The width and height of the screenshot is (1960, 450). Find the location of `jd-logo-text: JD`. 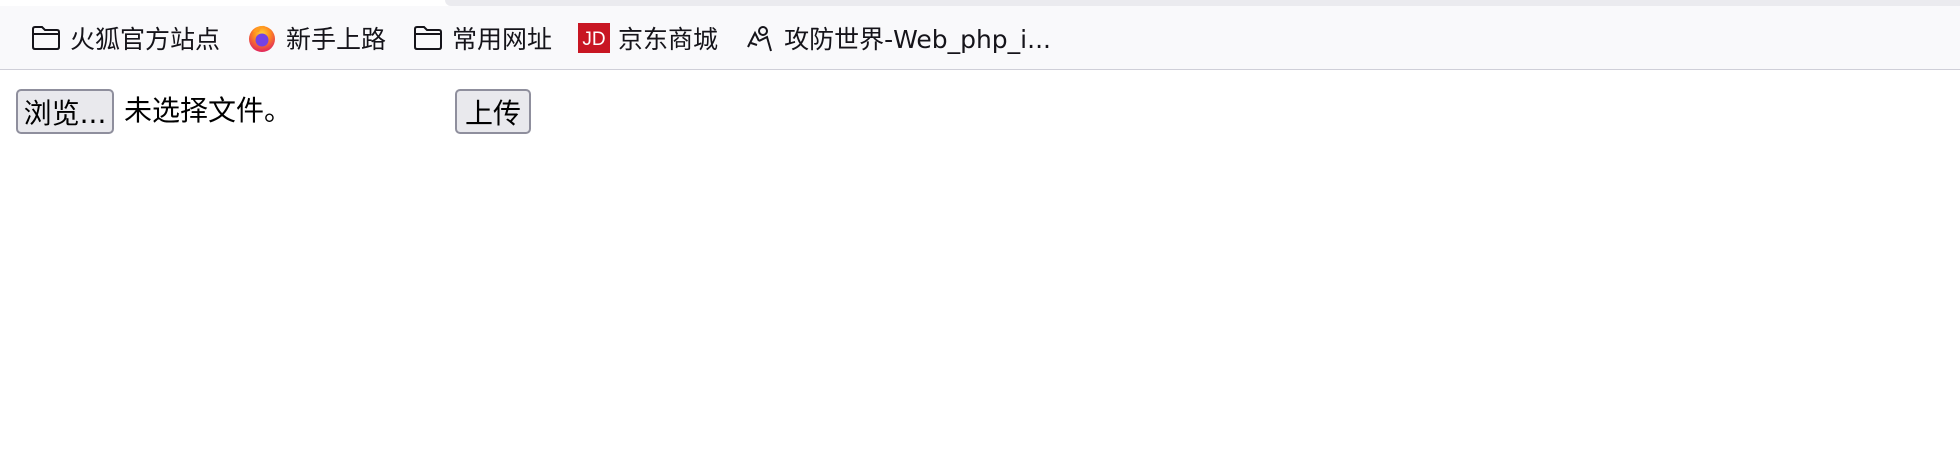

jd-logo-text: JD is located at coordinates (593, 39).